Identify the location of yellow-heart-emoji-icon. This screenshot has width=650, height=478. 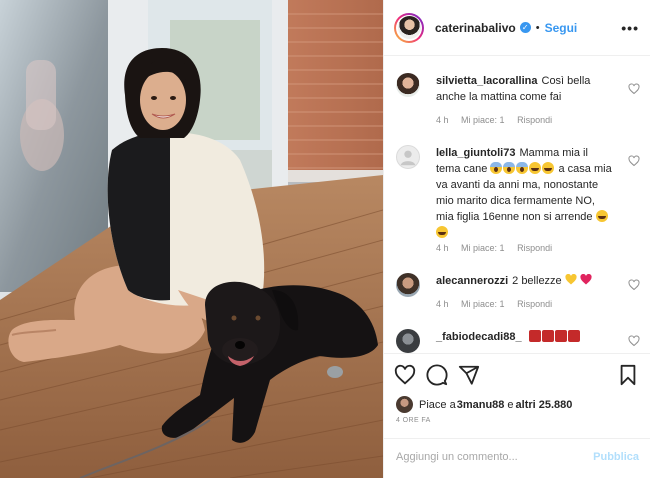
(571, 279).